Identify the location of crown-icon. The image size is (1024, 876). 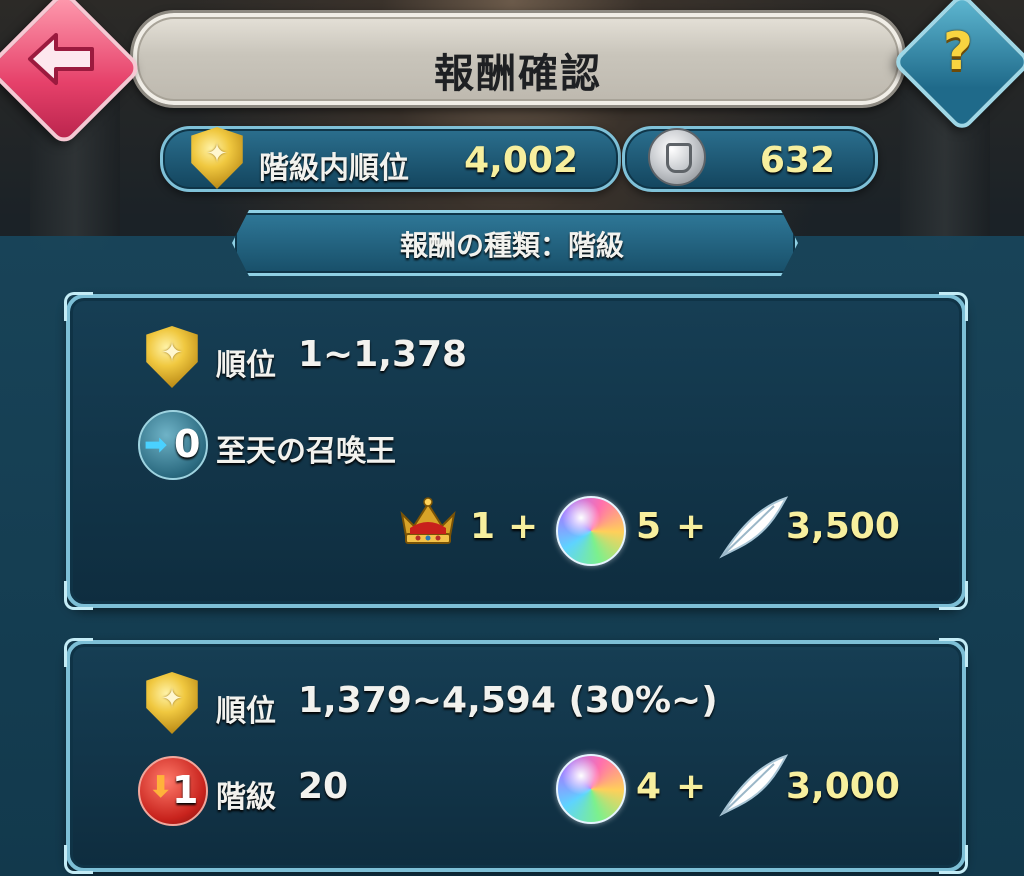
(428, 521).